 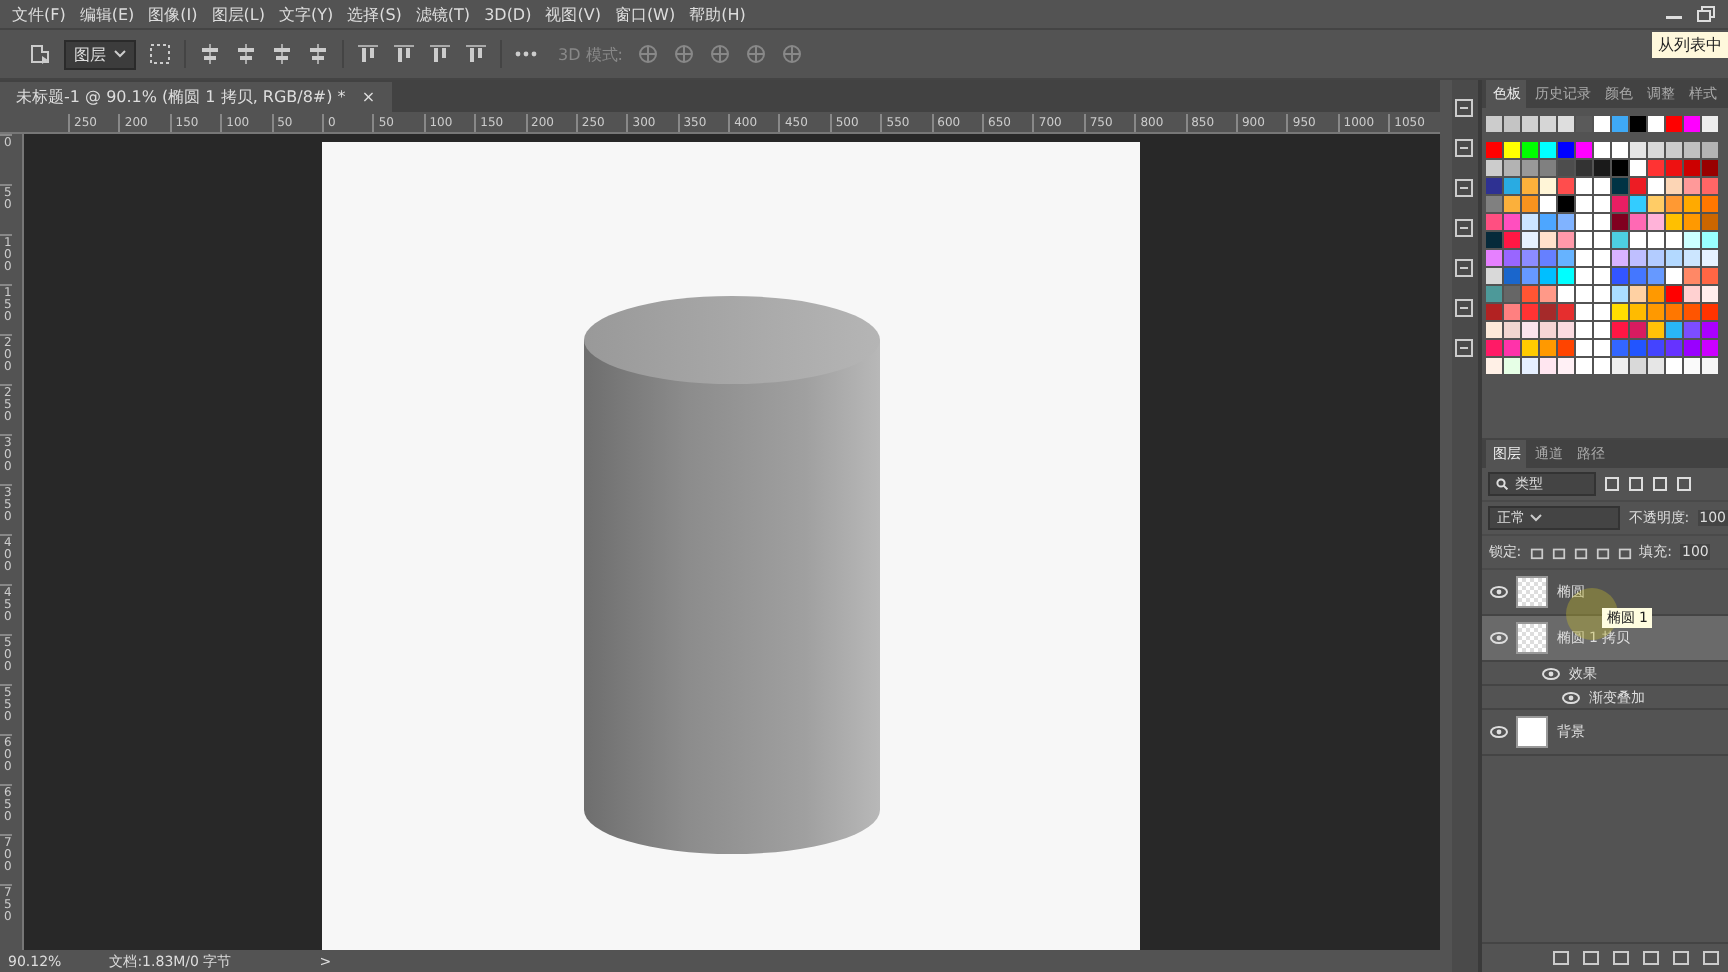 What do you see at coordinates (573, 14) in the screenshot?
I see `menu-item: 视图(V)` at bounding box center [573, 14].